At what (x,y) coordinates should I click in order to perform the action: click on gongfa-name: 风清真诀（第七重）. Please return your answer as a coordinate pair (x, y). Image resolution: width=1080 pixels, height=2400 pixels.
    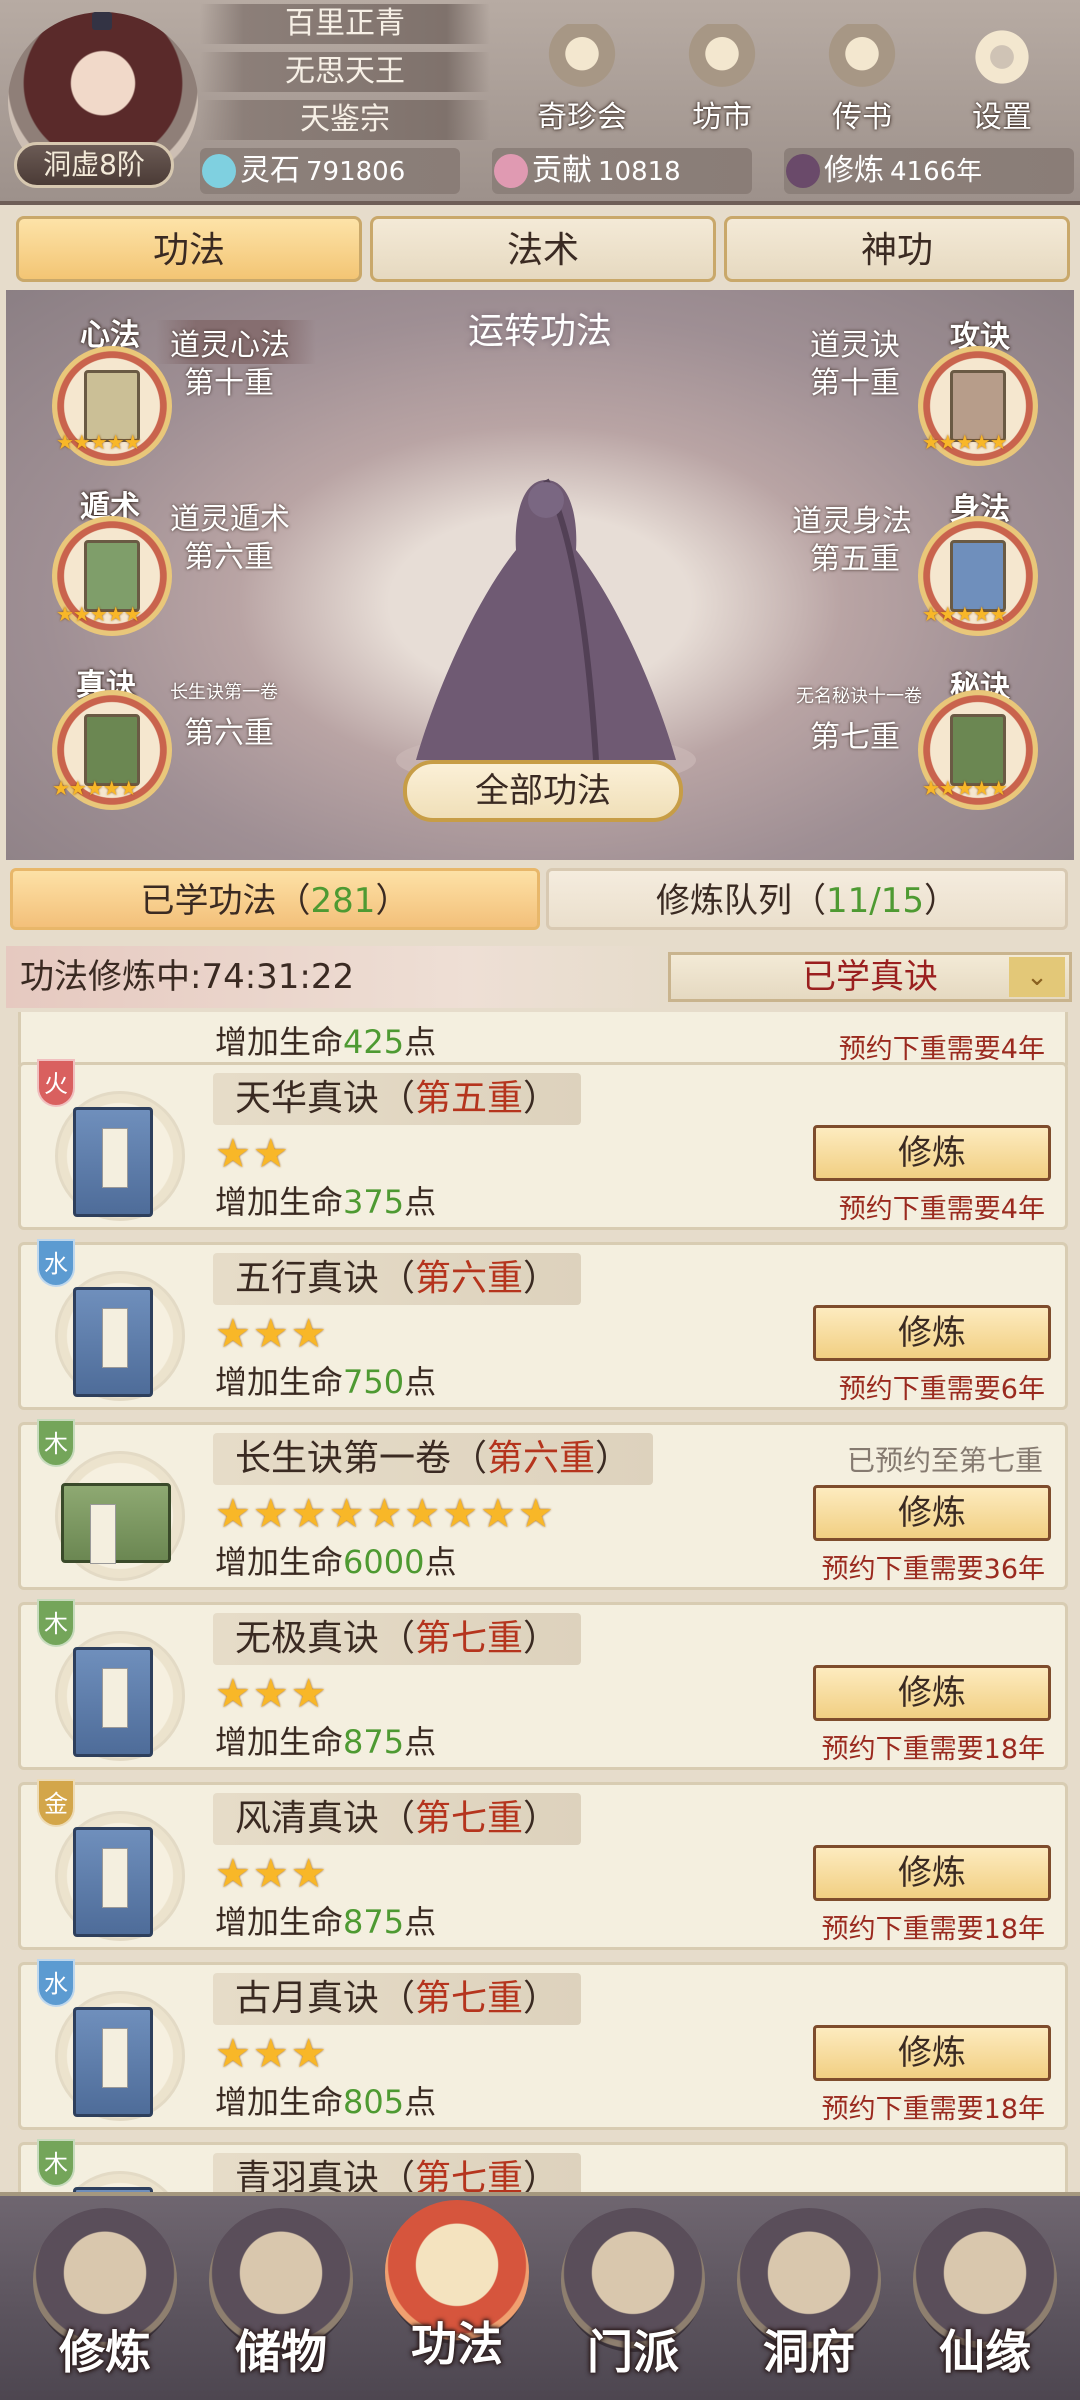
    Looking at the image, I should click on (397, 1819).